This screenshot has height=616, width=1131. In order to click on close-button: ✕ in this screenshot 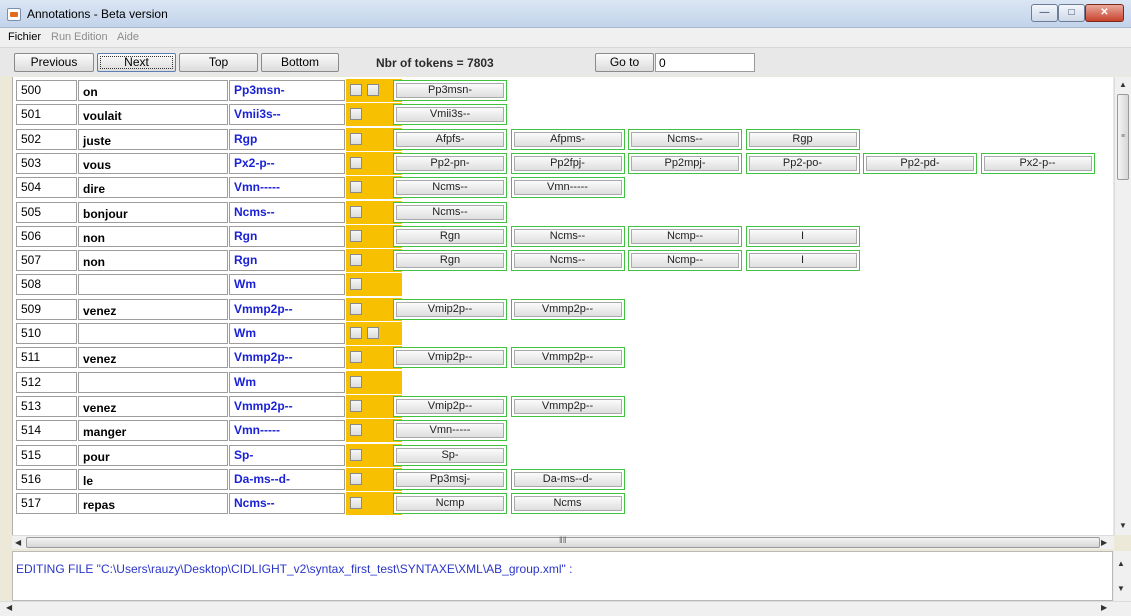, I will do `click(1104, 13)`.